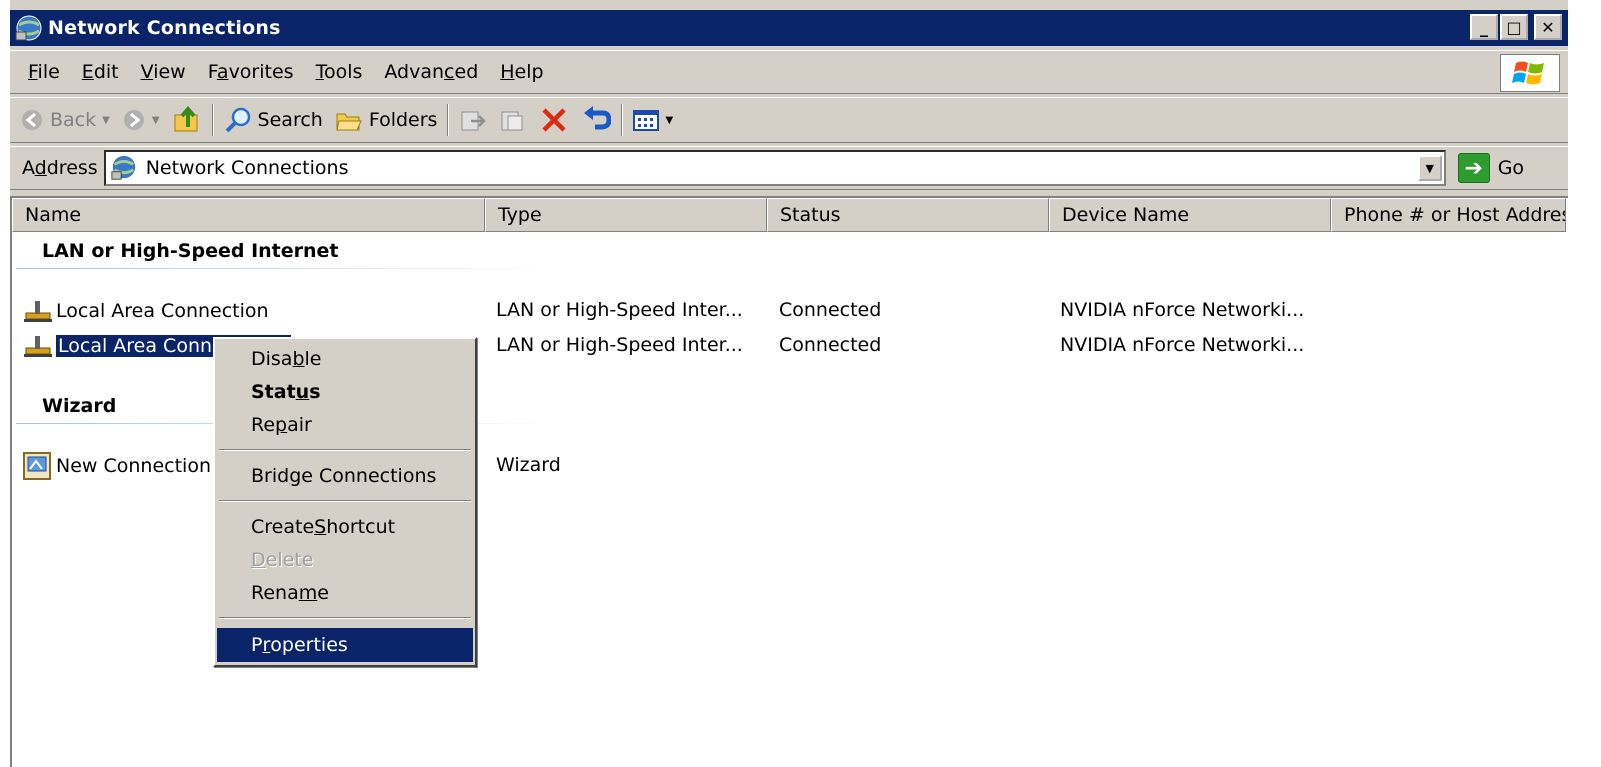 This screenshot has width=1601, height=767. Describe the element at coordinates (32, 120) in the screenshot. I see `back-arrow-icon` at that location.